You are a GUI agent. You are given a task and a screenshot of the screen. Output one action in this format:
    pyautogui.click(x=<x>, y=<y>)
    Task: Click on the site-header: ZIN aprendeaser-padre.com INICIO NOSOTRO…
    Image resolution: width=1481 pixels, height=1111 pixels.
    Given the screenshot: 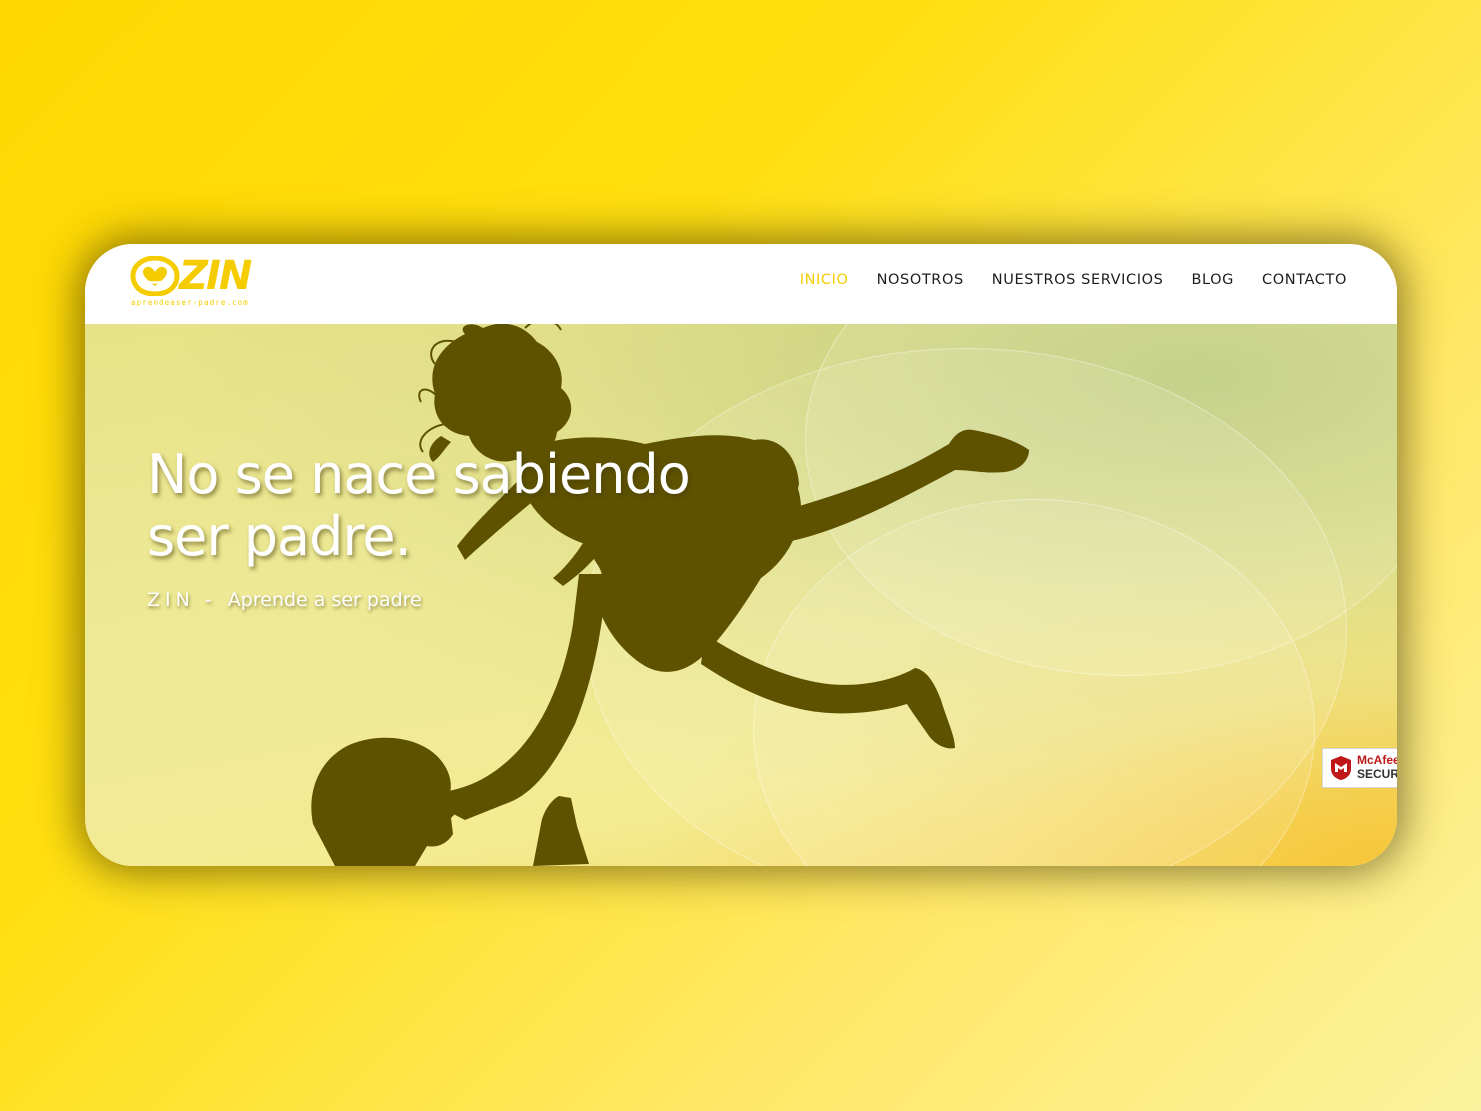 What is the action you would take?
    pyautogui.click(x=741, y=284)
    